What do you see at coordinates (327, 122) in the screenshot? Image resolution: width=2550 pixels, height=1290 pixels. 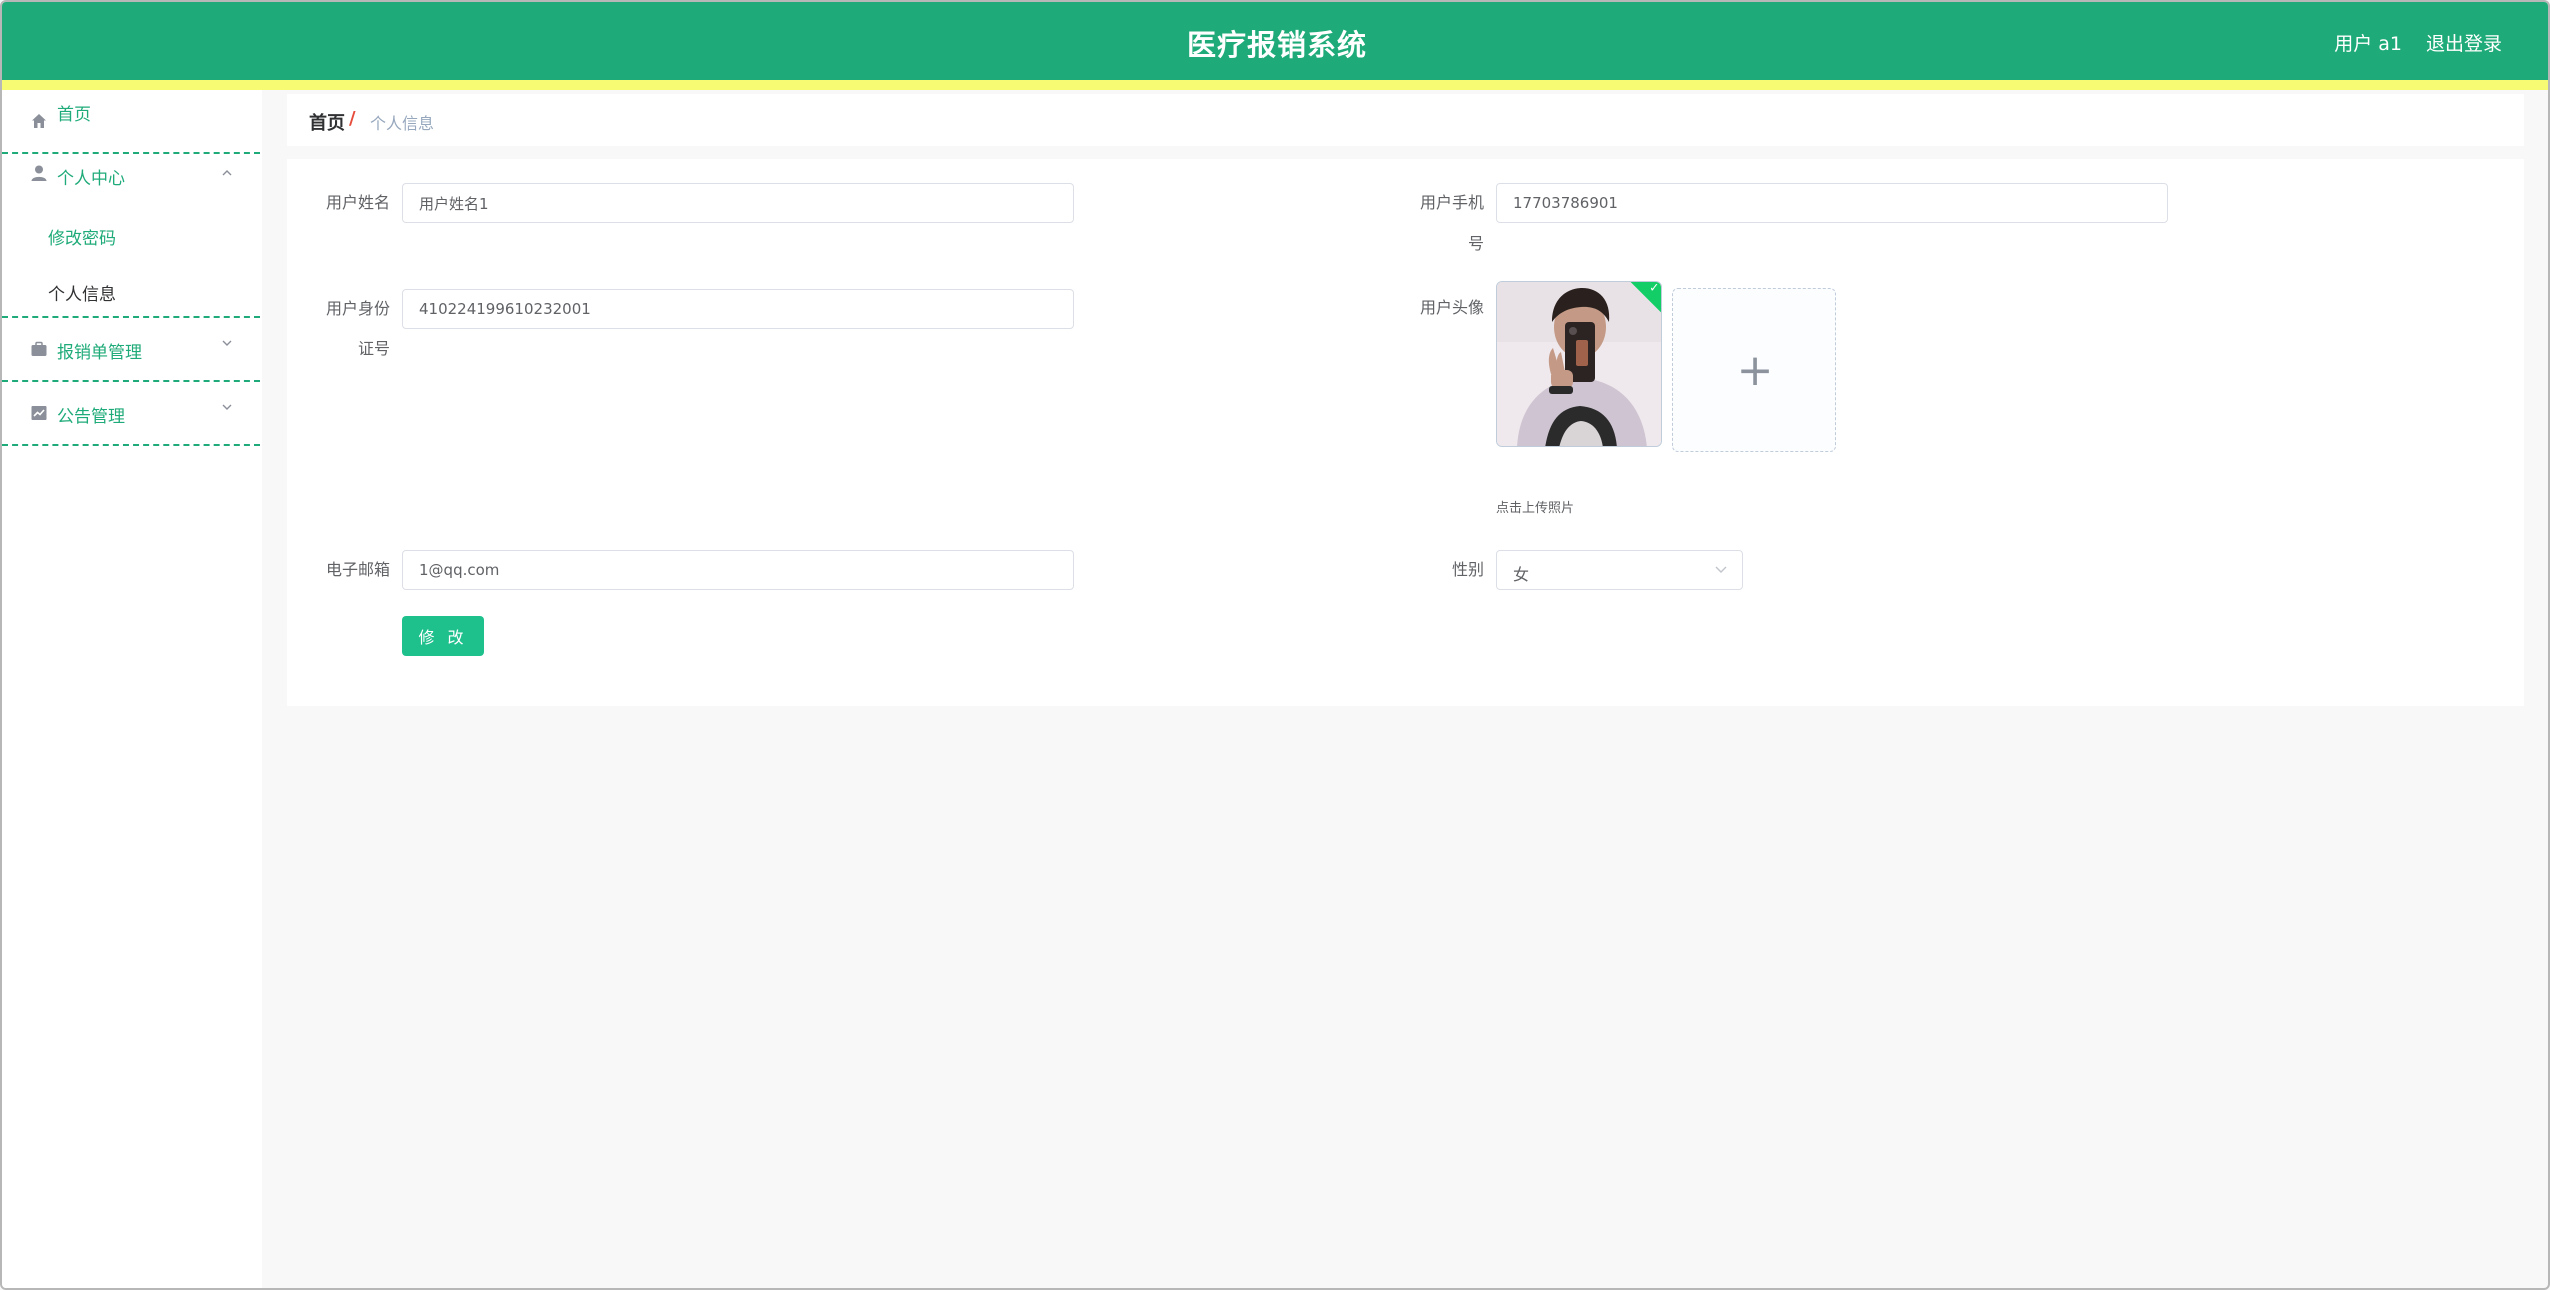 I see `breadcrumb-home: 首页` at bounding box center [327, 122].